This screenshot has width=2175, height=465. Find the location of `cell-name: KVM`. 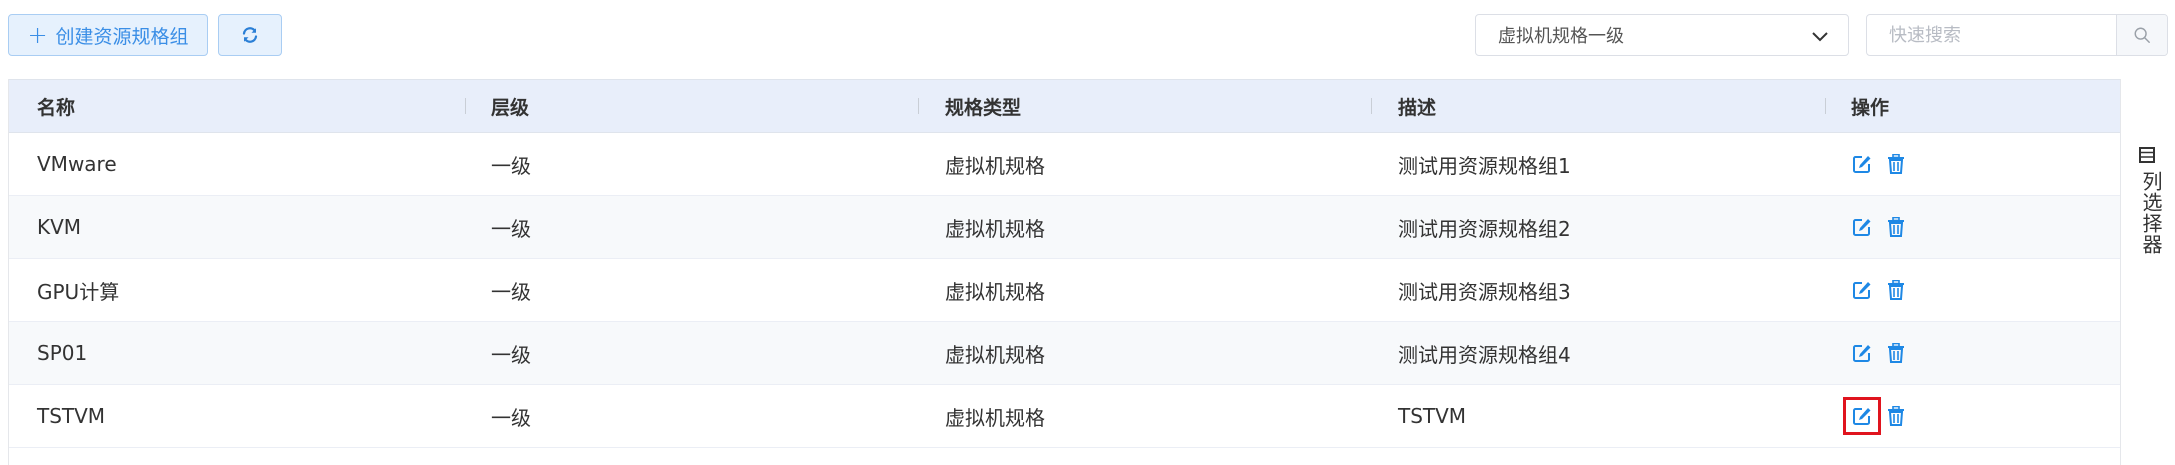

cell-name: KVM is located at coordinates (59, 227).